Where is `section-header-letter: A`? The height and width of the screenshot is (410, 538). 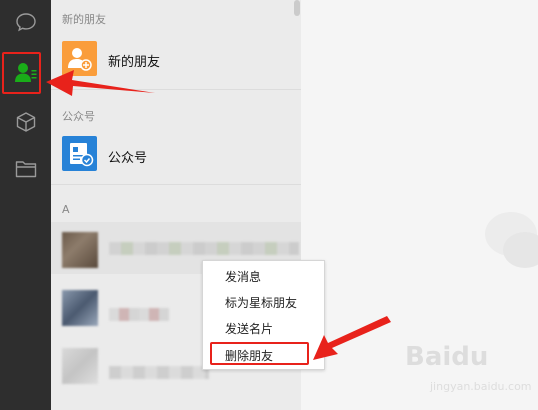 section-header-letter: A is located at coordinates (66, 209).